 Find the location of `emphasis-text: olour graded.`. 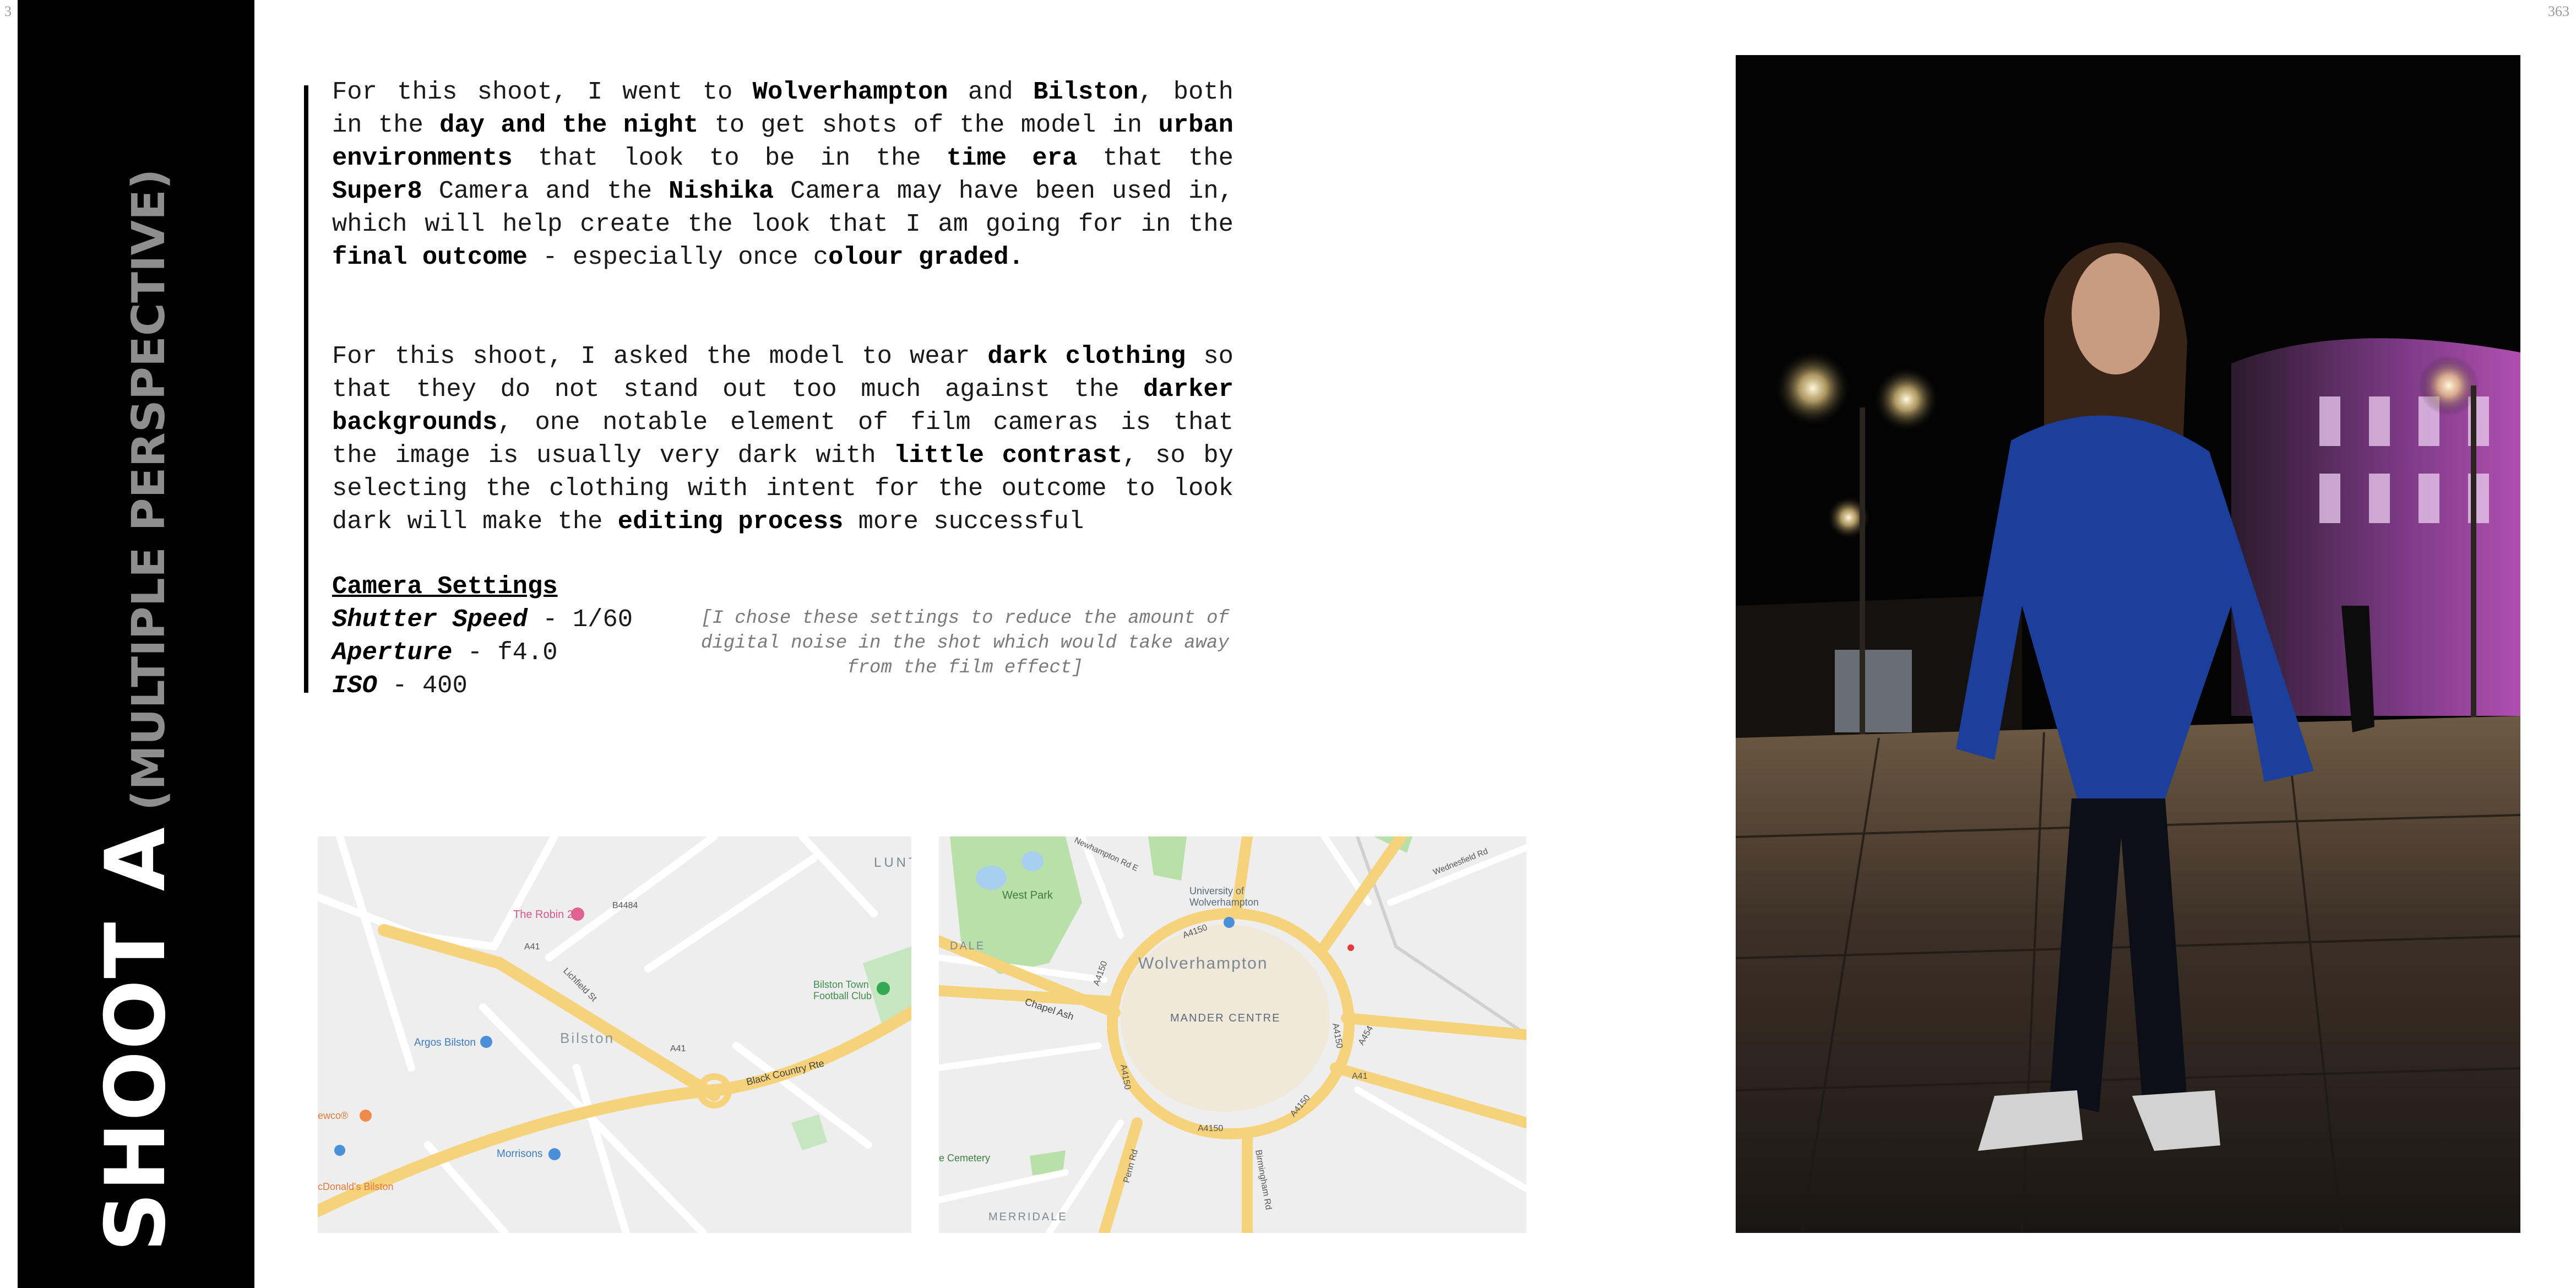

emphasis-text: olour graded. is located at coordinates (926, 257).